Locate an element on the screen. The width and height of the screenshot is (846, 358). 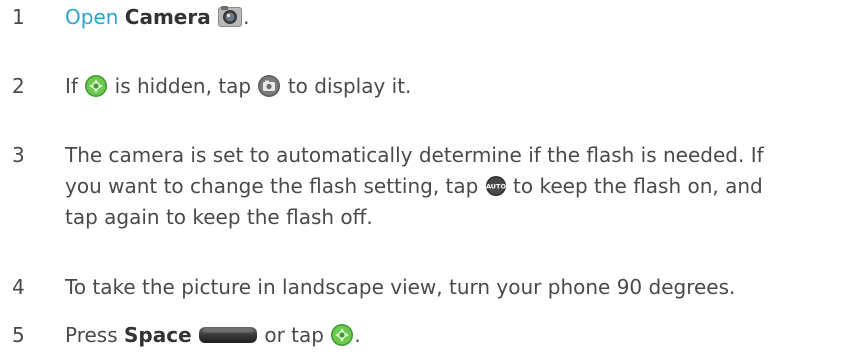
text-to-display: to display it. is located at coordinates (349, 86).